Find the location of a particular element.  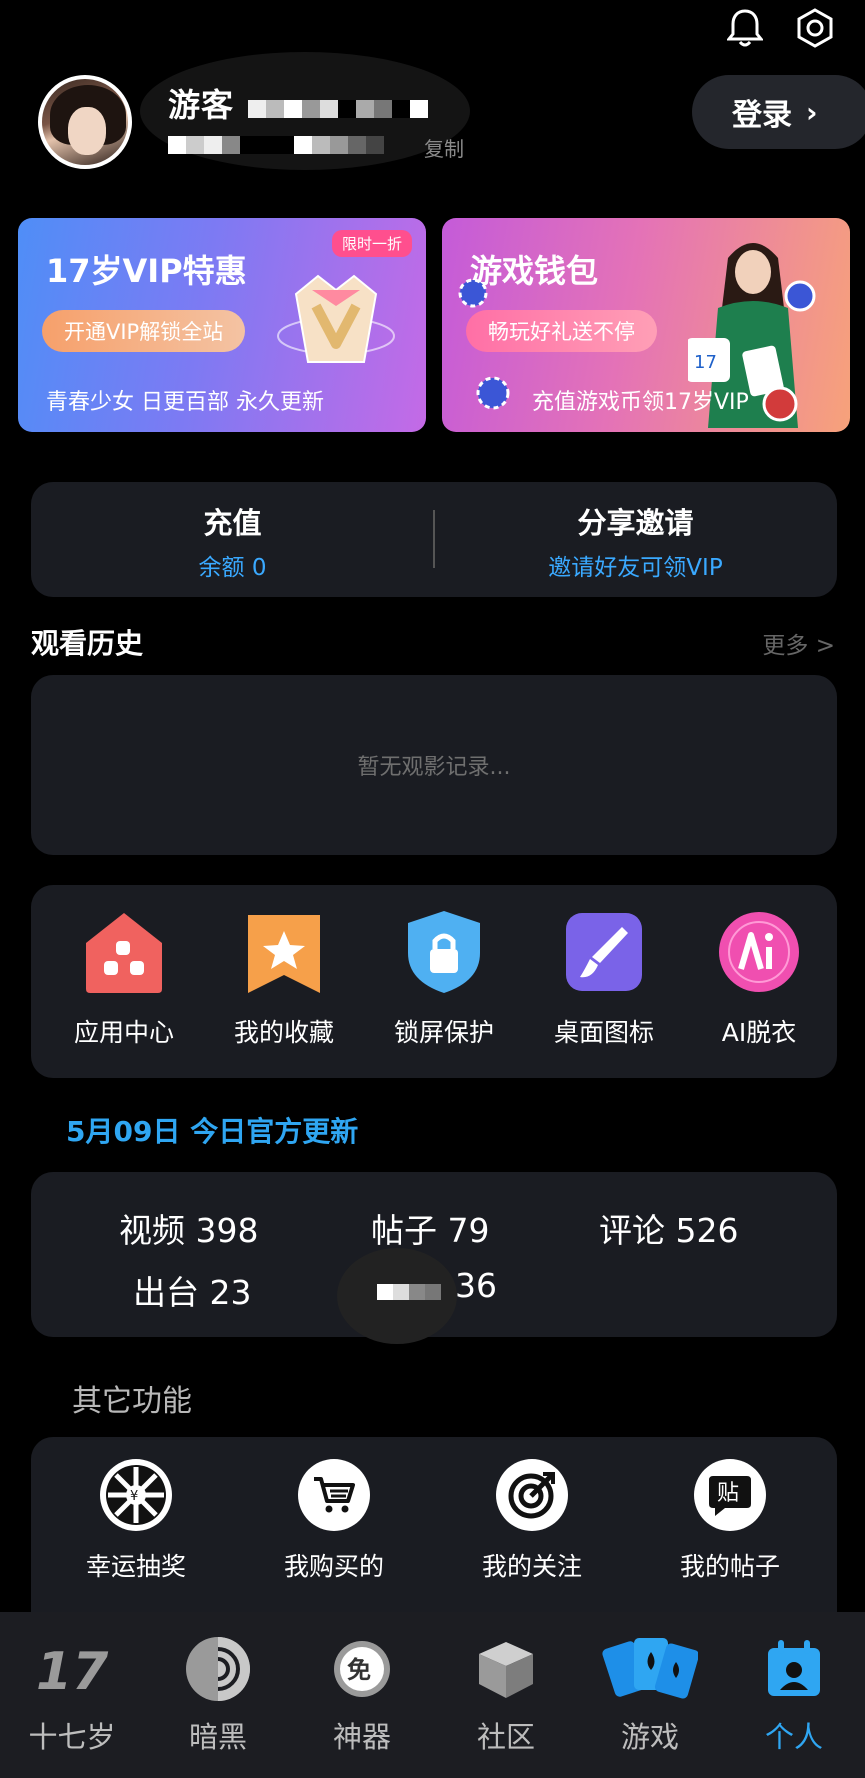

recharge-title: 充值 is located at coordinates (232, 523).